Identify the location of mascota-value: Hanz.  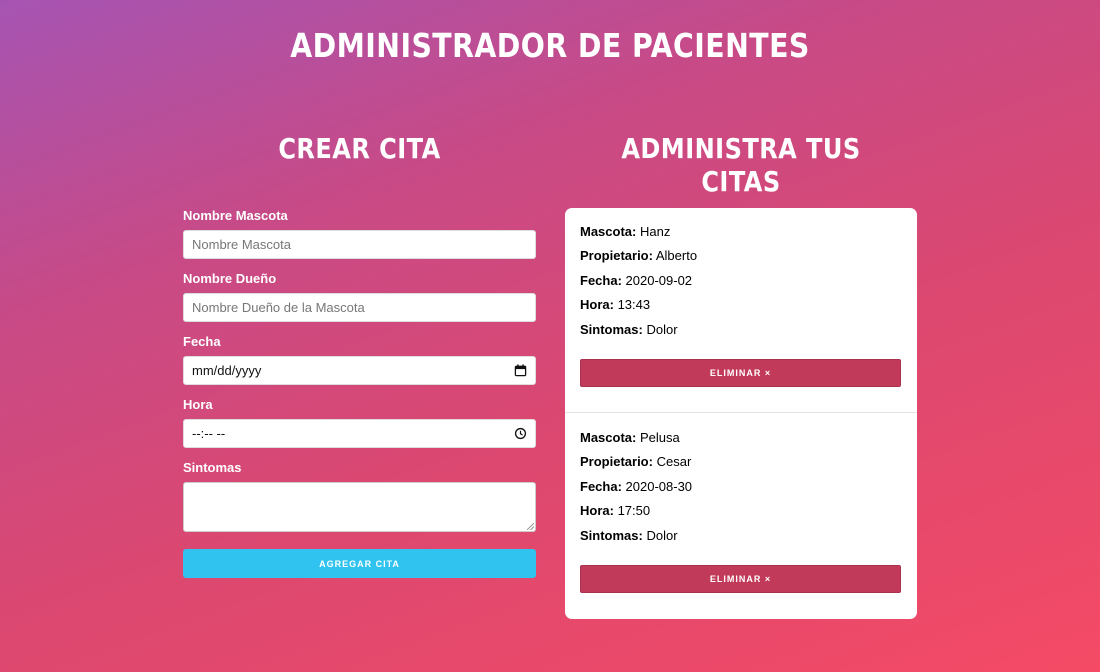
(655, 231).